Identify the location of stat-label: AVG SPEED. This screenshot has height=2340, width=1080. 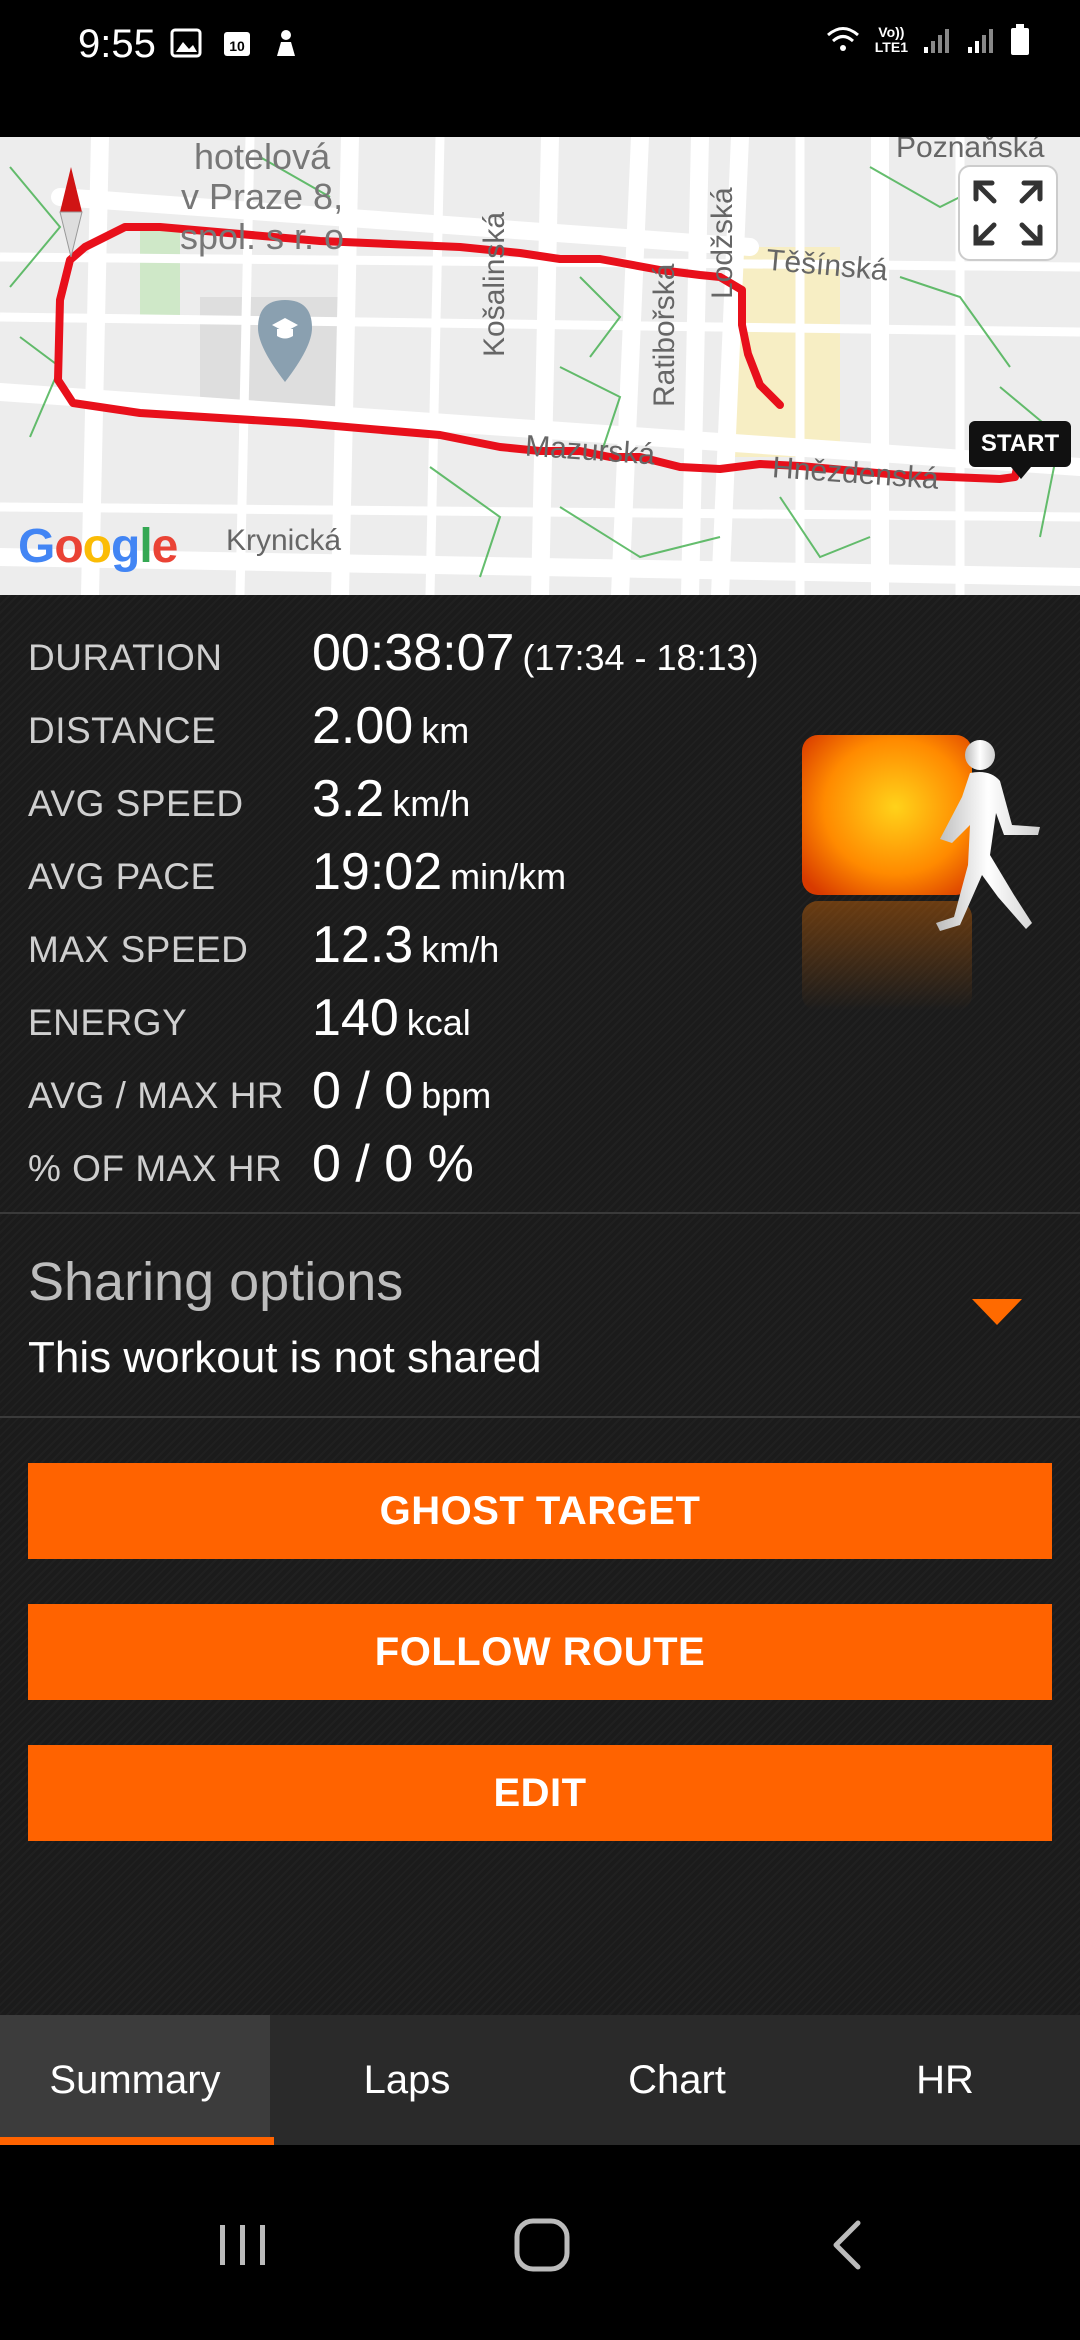
(136, 803).